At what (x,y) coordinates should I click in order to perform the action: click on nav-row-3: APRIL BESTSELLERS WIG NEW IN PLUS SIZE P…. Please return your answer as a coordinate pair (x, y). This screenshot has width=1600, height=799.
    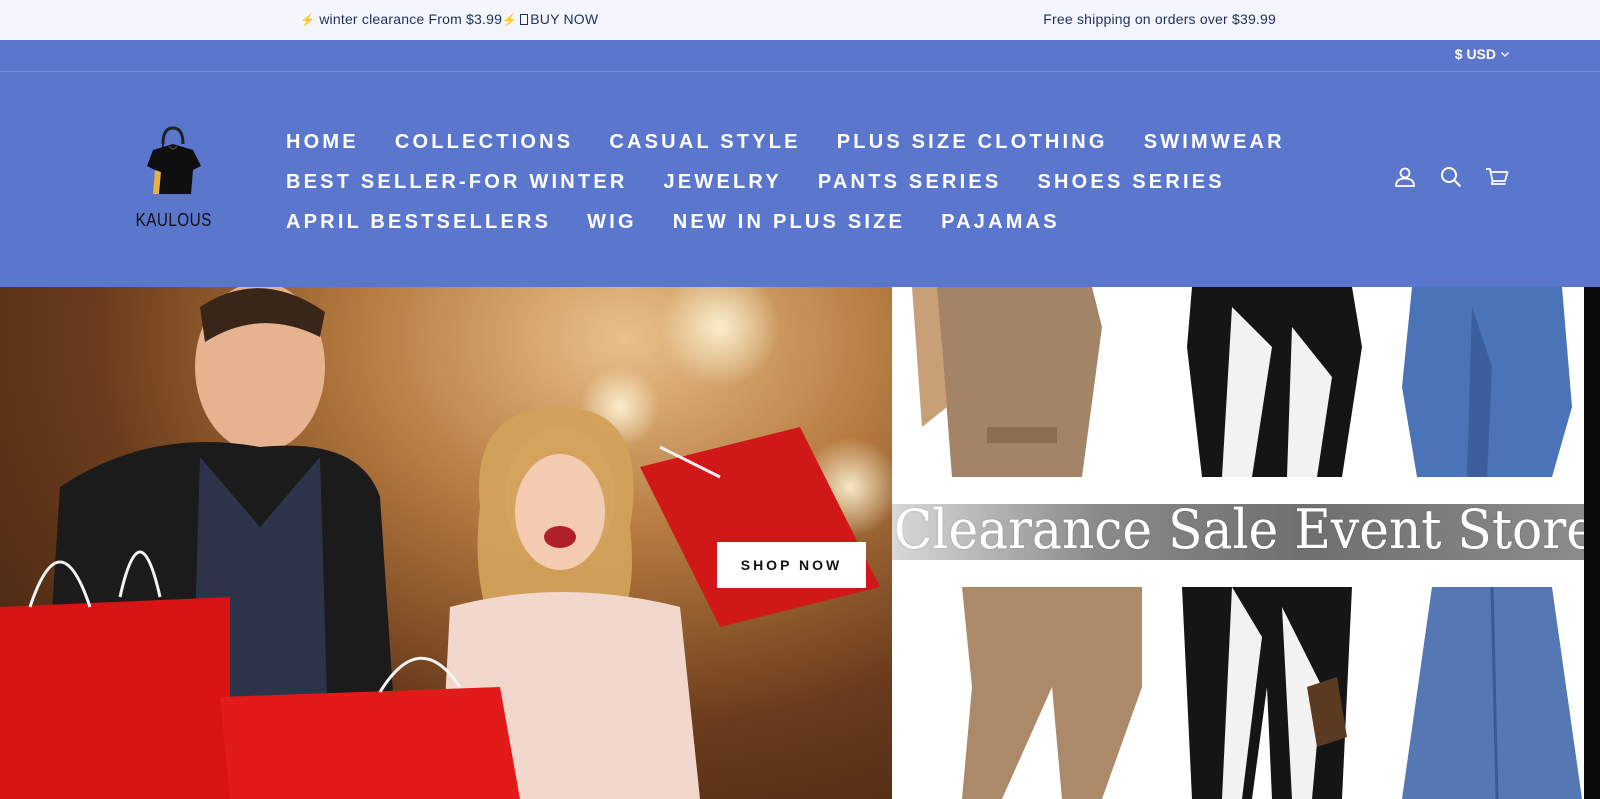
    Looking at the image, I should click on (776, 222).